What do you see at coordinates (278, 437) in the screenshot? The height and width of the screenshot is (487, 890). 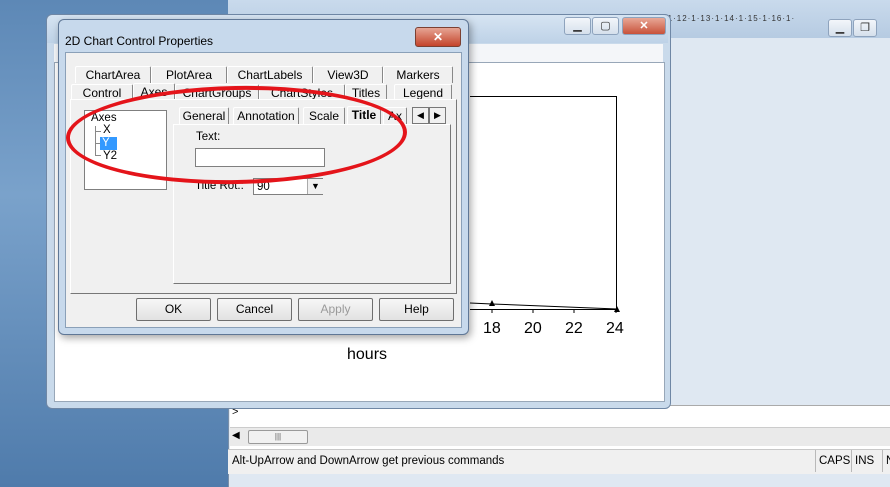 I see `scrollbar-thumb: |||` at bounding box center [278, 437].